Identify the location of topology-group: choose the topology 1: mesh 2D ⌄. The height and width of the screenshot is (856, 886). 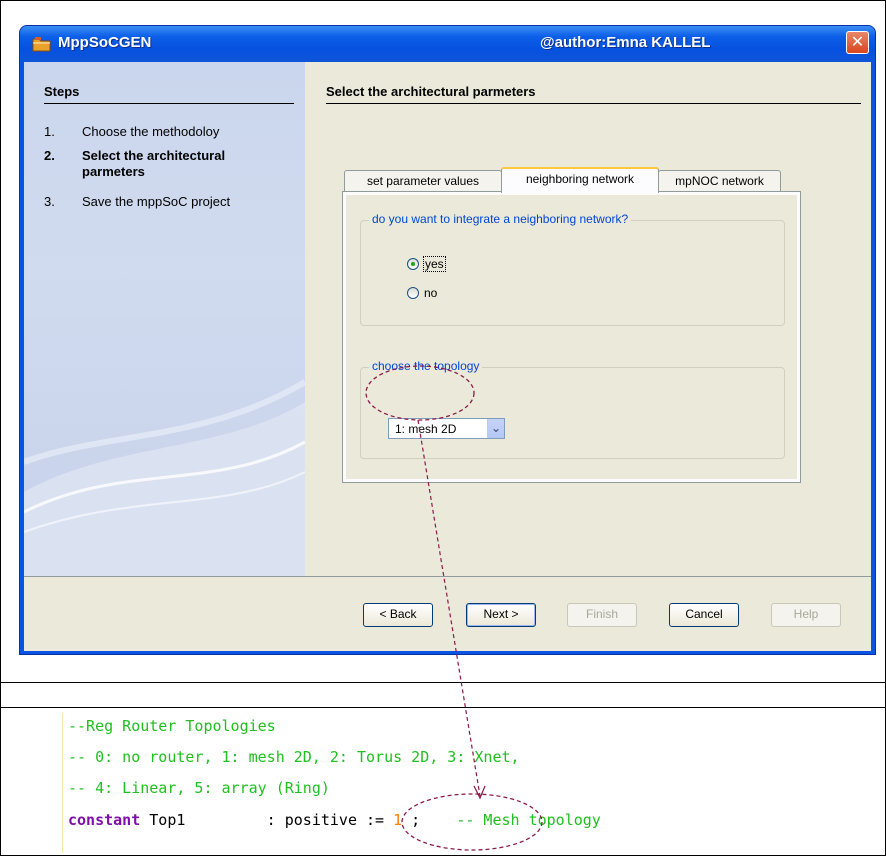
(572, 409).